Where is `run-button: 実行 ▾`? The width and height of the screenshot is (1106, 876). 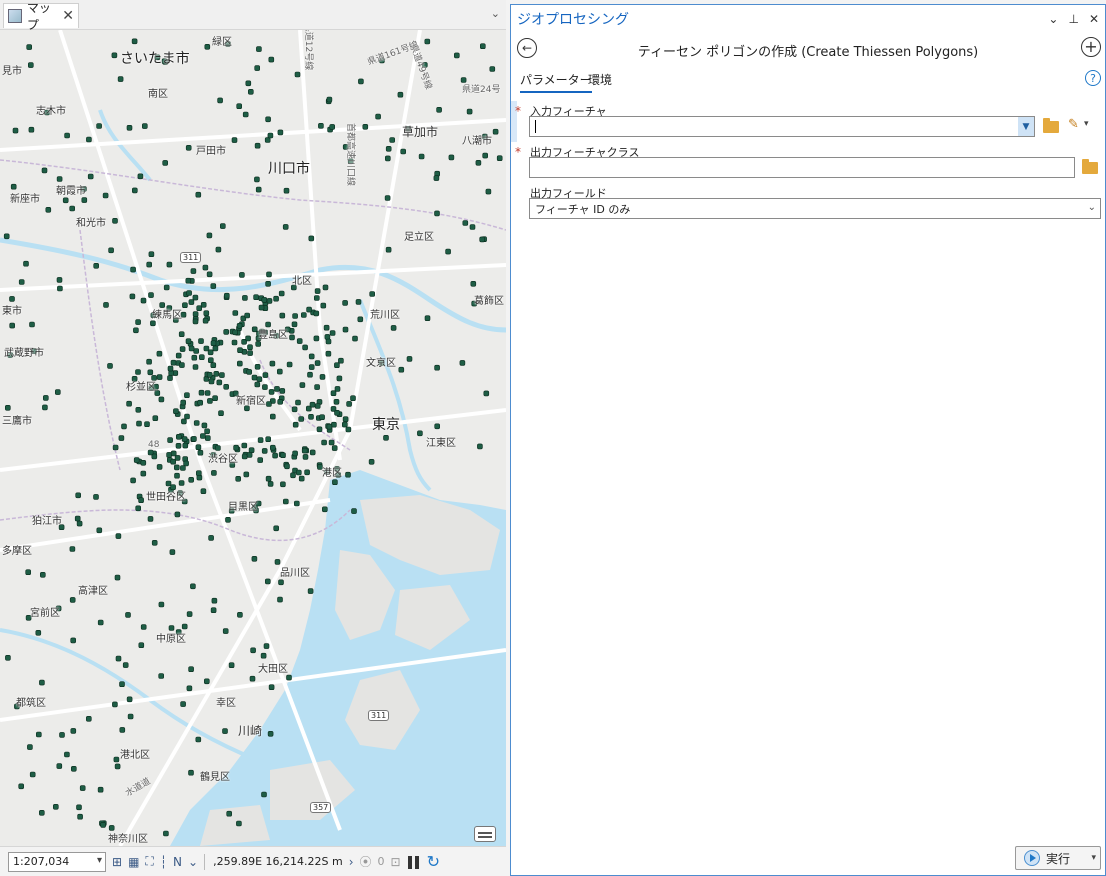
run-button: 実行 ▾ is located at coordinates (1058, 858).